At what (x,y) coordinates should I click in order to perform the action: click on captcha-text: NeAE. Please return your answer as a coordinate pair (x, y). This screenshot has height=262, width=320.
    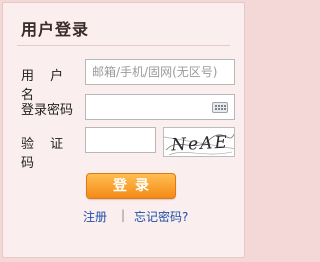
    Looking at the image, I should click on (200, 144).